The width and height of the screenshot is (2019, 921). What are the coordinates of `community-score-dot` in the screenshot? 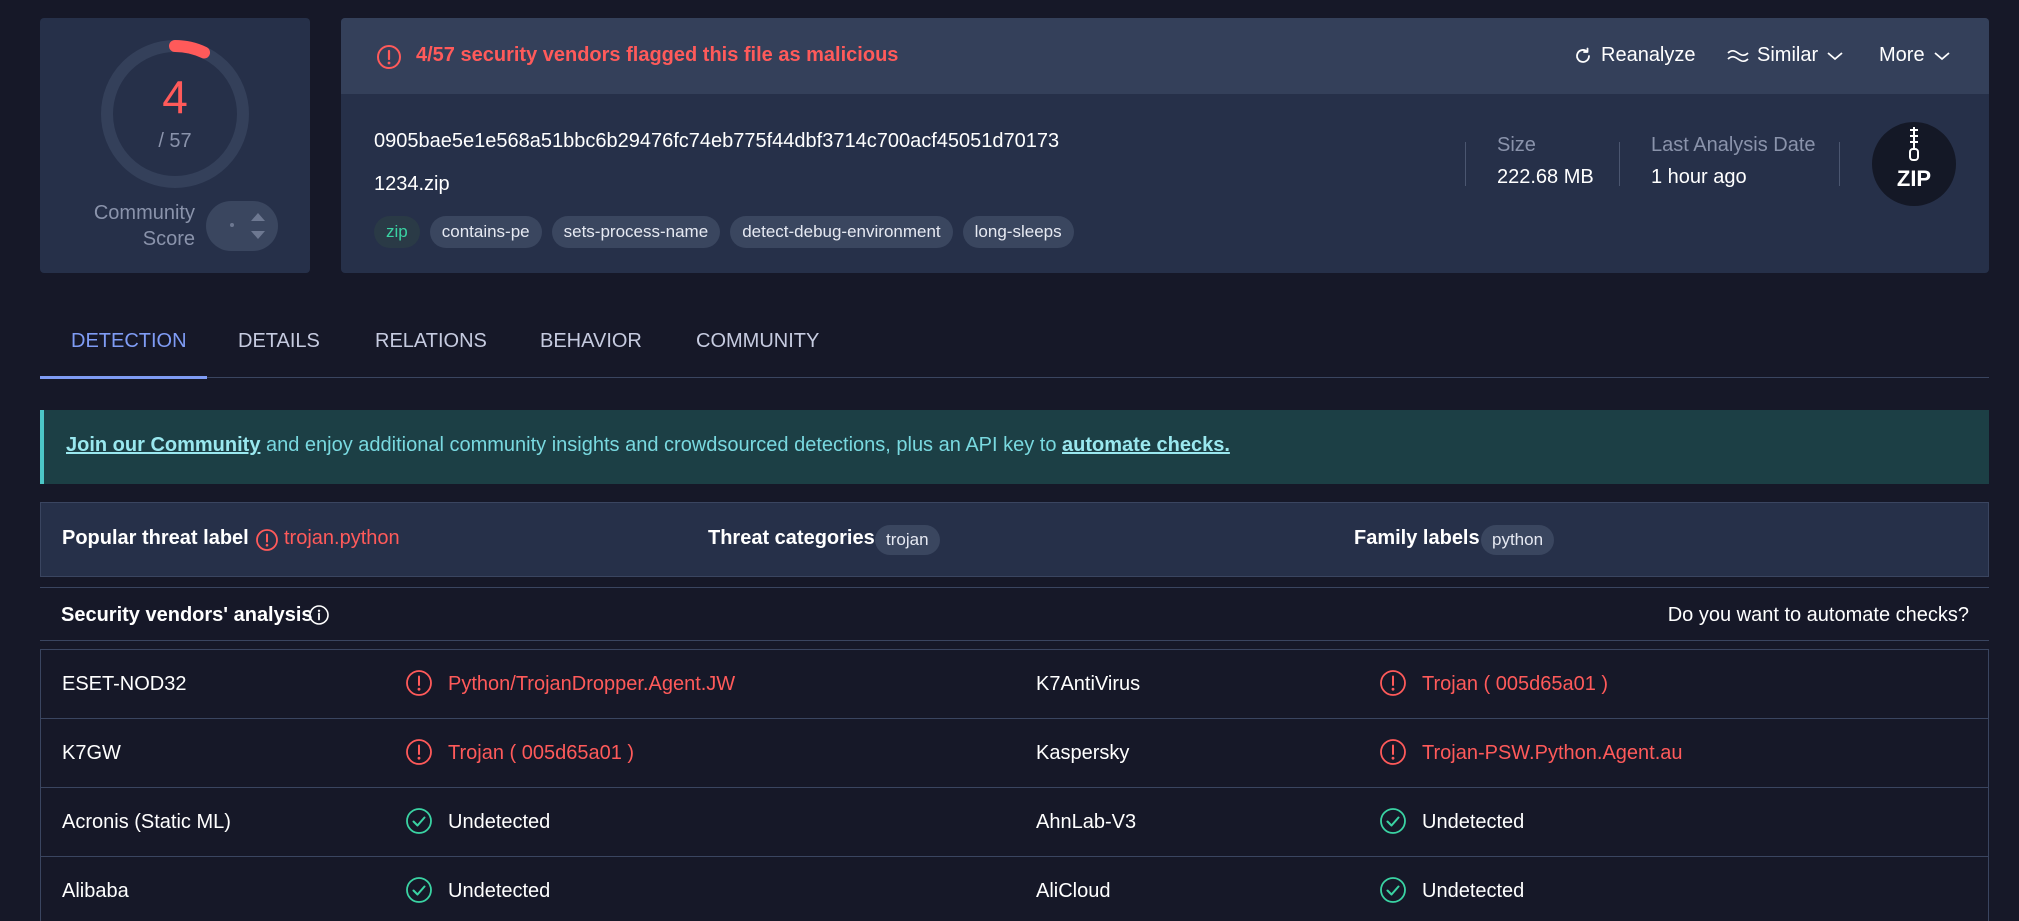 It's located at (232, 225).